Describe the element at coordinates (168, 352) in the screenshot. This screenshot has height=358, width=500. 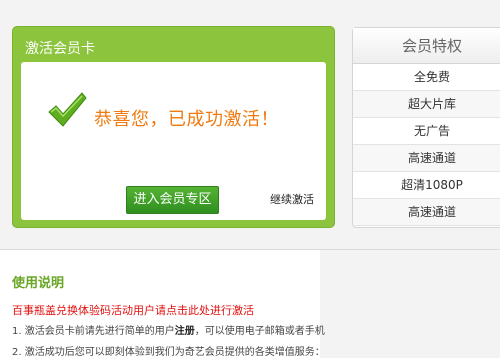
I see `instruction-line-2: 2. 激活成功后您可以即刻体验到我们为奇艺会员提供的各类增值服务：` at that location.